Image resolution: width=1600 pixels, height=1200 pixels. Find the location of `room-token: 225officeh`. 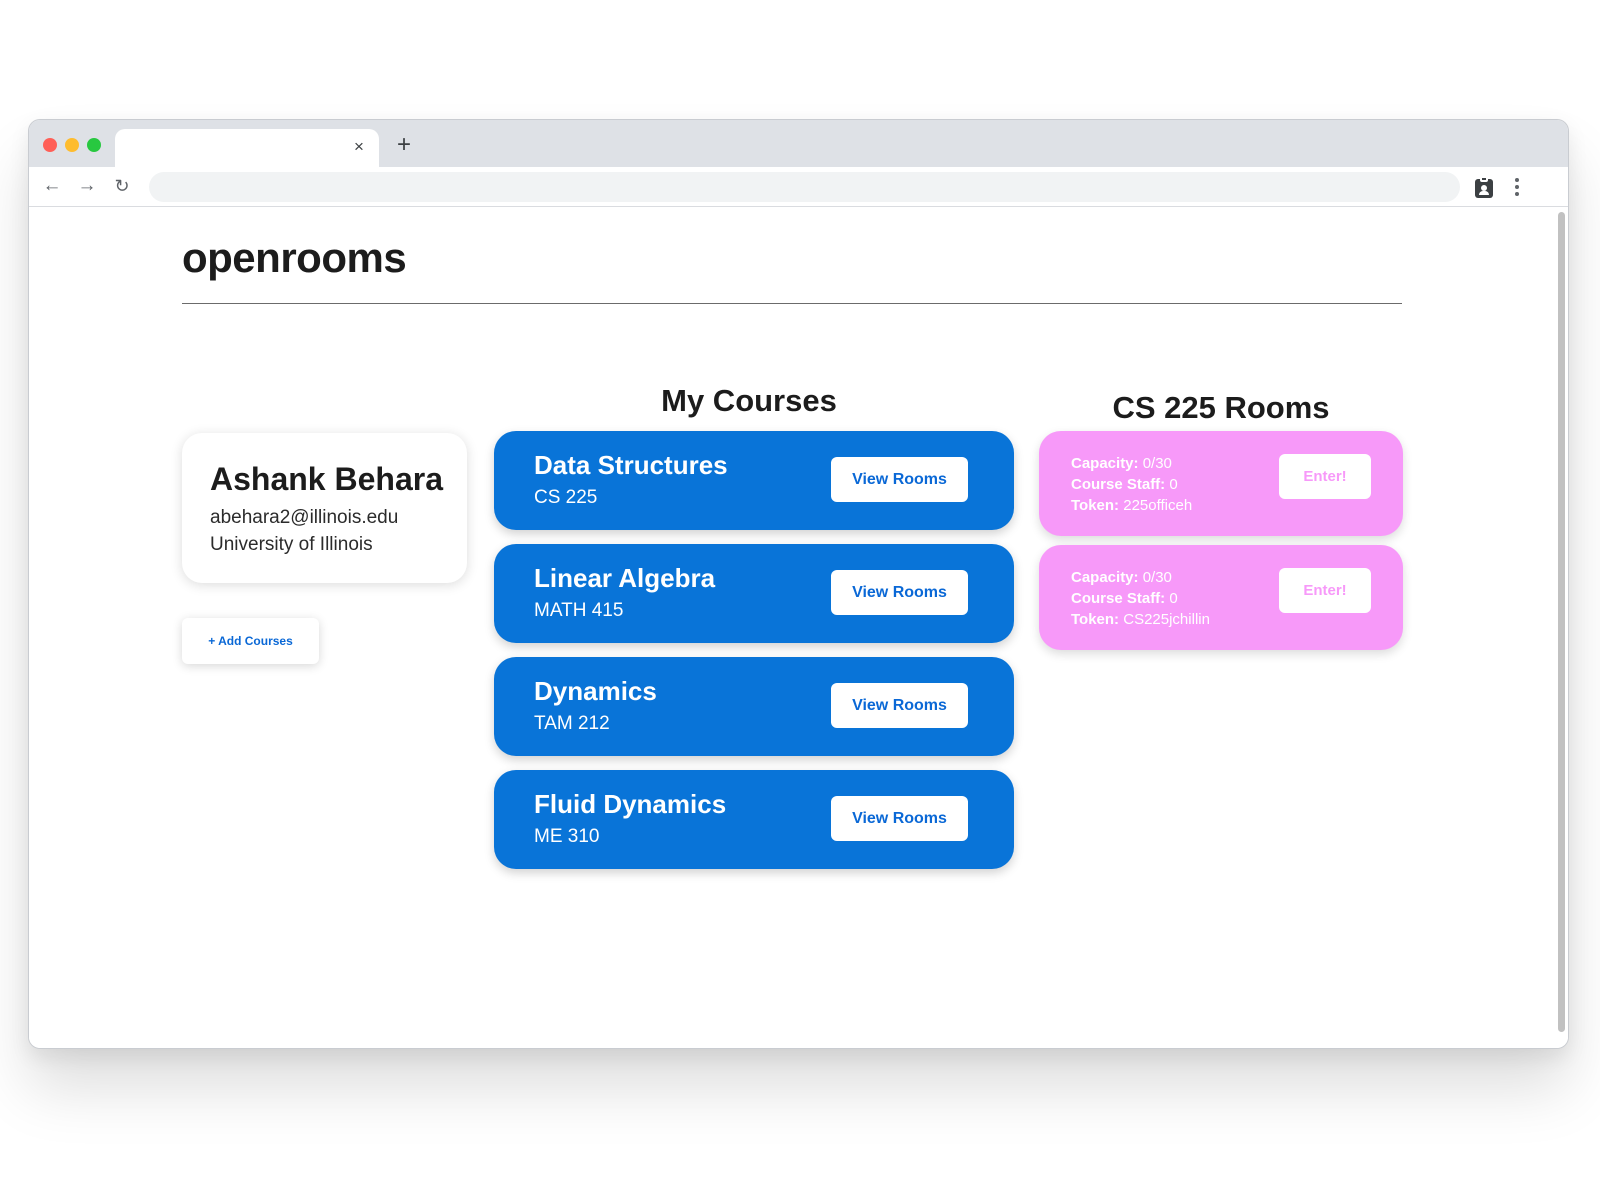

room-token: 225officeh is located at coordinates (1158, 505).